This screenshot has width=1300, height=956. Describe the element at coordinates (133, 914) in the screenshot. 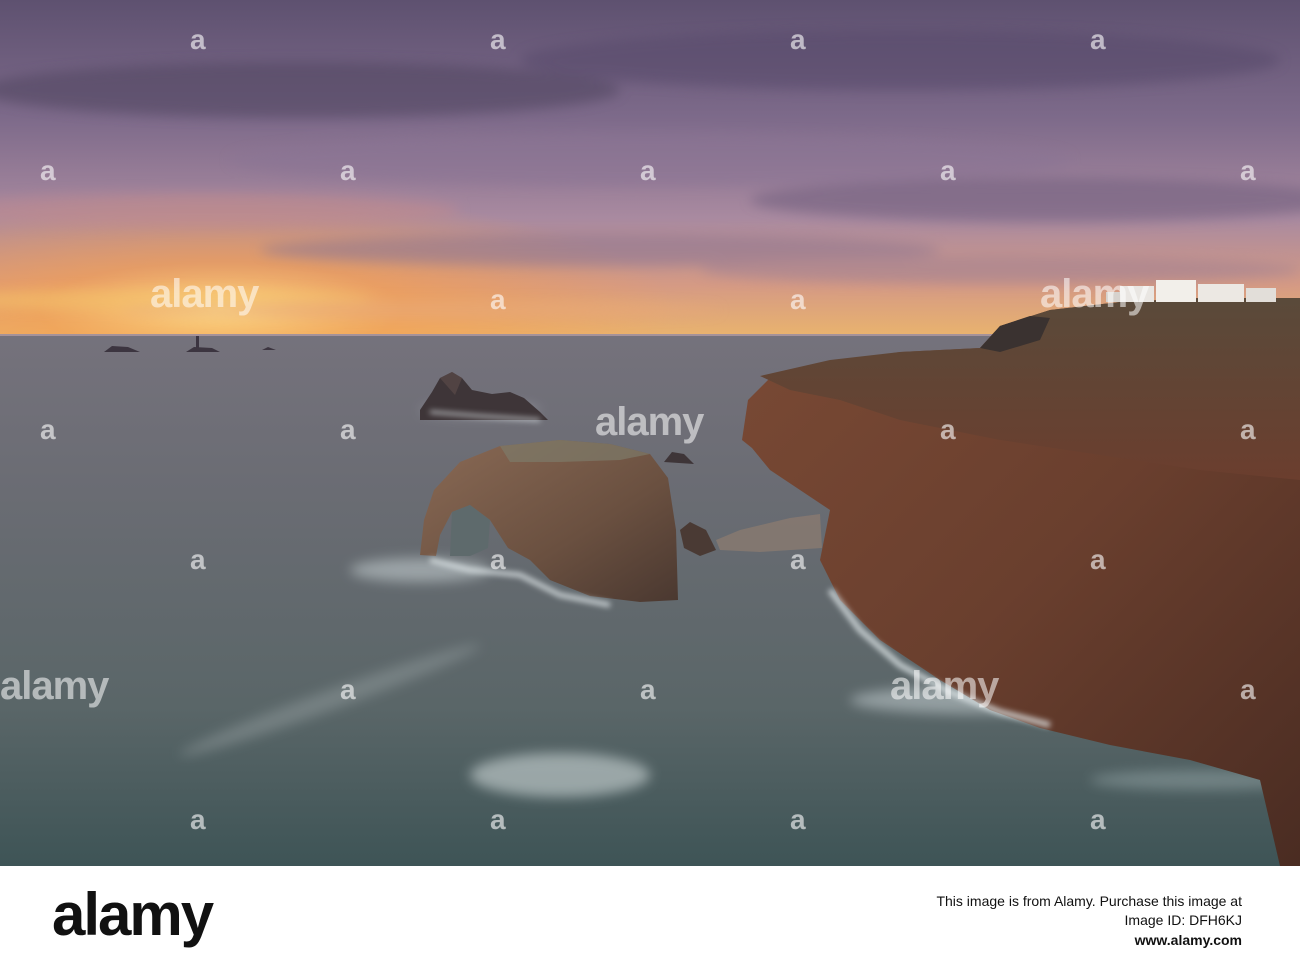

I see `brand-logo: alamy` at that location.